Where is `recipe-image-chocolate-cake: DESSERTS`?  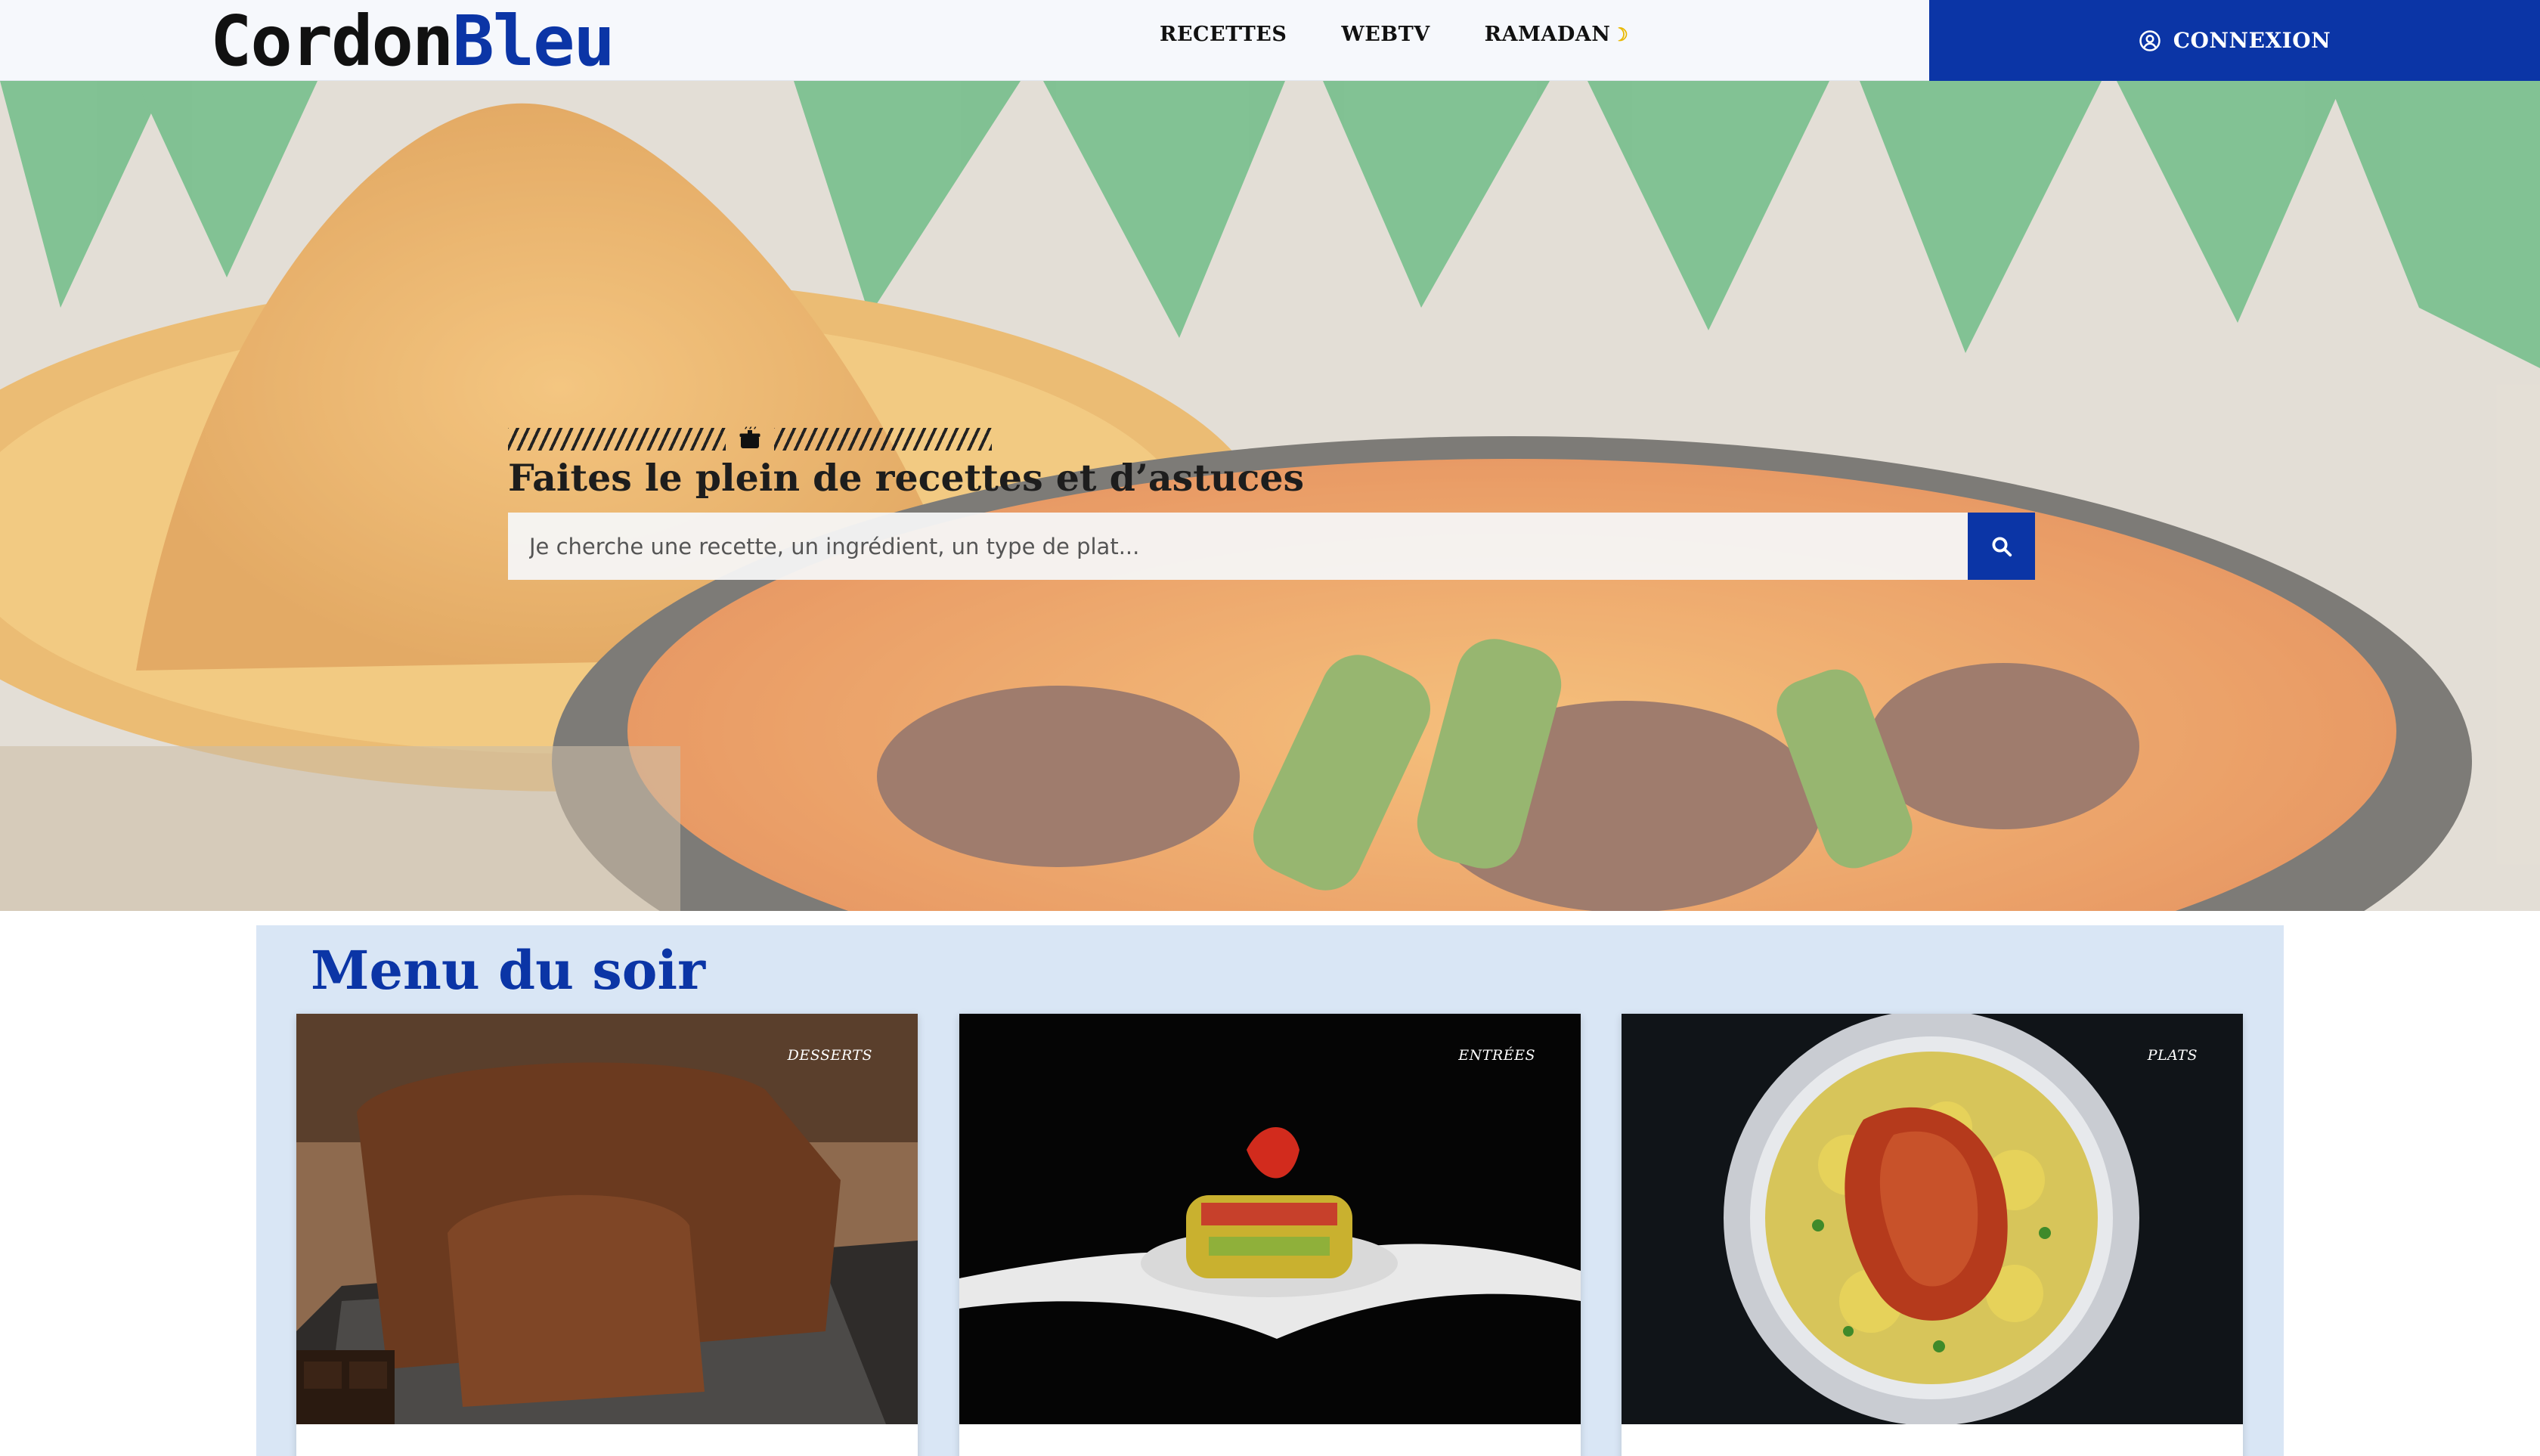
recipe-image-chocolate-cake: DESSERTS is located at coordinates (607, 1219).